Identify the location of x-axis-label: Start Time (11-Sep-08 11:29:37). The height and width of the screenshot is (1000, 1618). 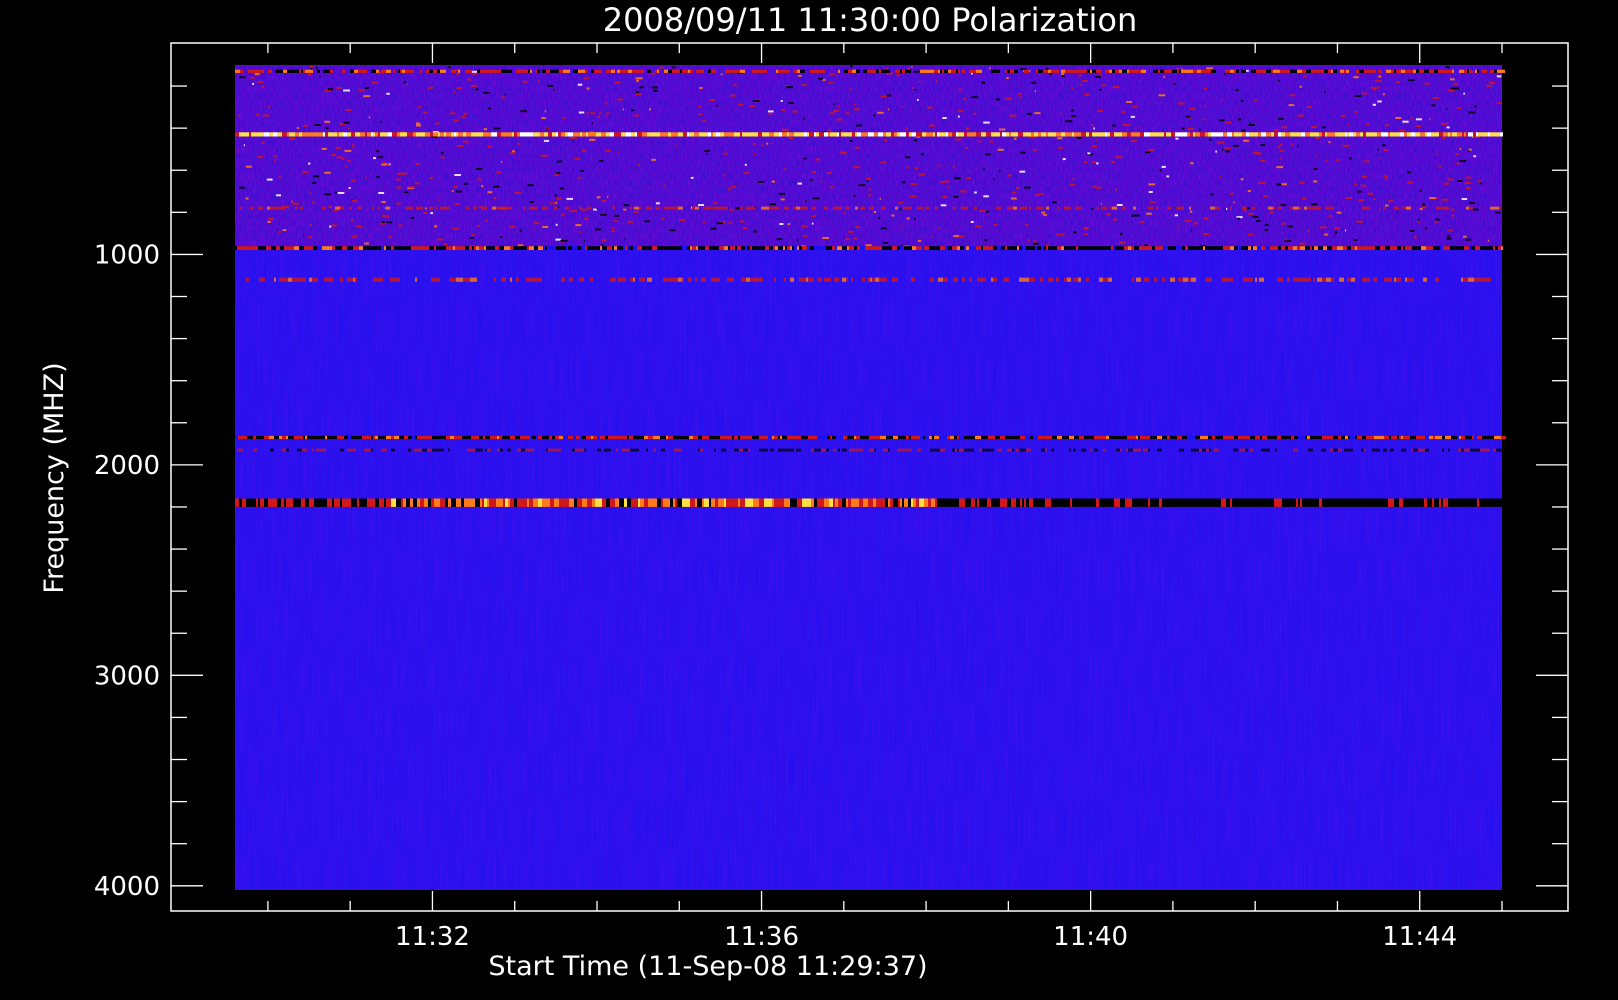
(707, 966).